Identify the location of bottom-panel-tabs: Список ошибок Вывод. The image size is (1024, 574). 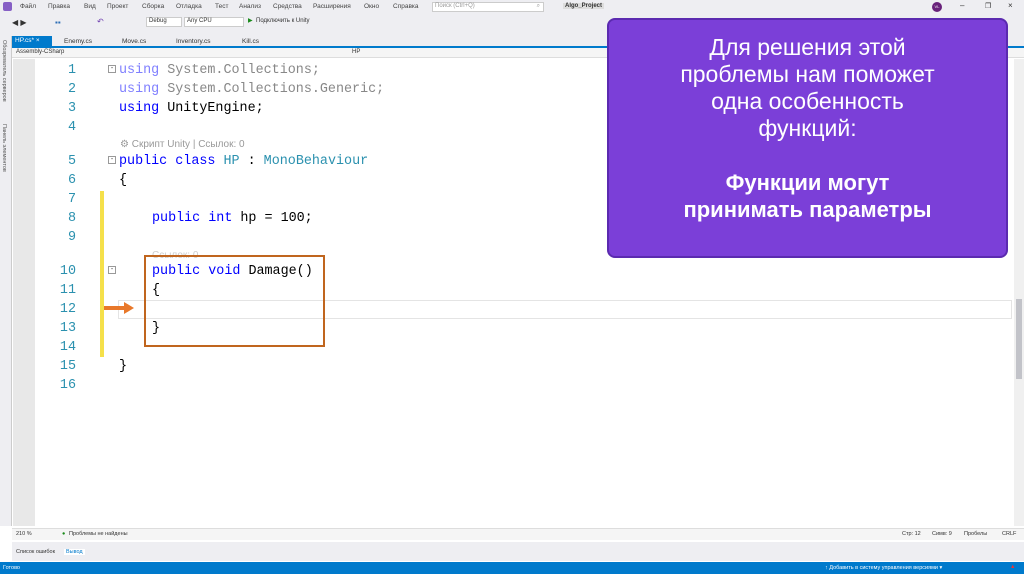
(518, 551).